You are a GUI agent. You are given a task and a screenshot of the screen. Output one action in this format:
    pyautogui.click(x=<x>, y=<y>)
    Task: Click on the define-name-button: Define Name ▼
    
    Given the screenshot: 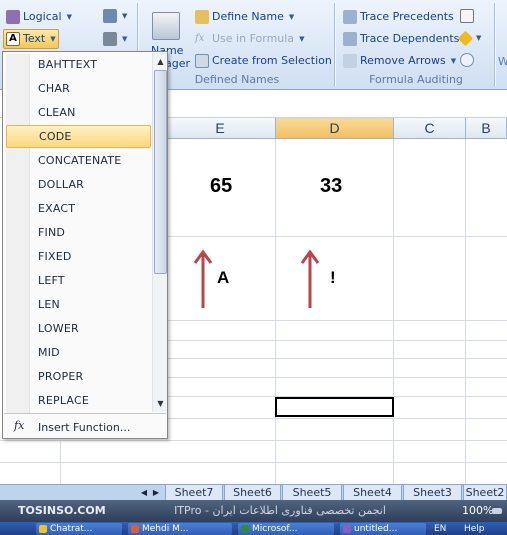 What is the action you would take?
    pyautogui.click(x=244, y=17)
    